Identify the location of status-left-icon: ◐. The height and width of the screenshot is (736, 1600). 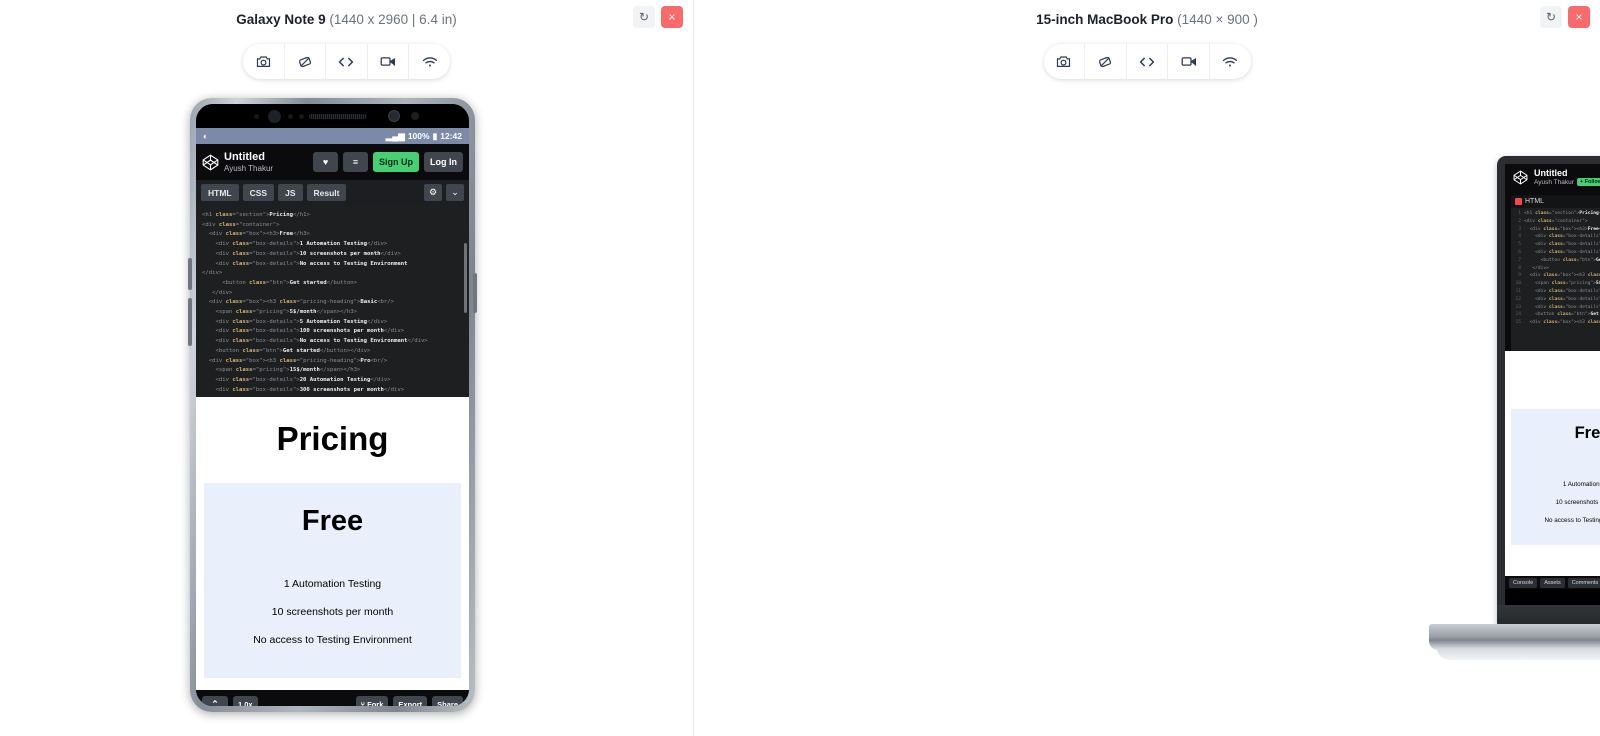
(206, 136).